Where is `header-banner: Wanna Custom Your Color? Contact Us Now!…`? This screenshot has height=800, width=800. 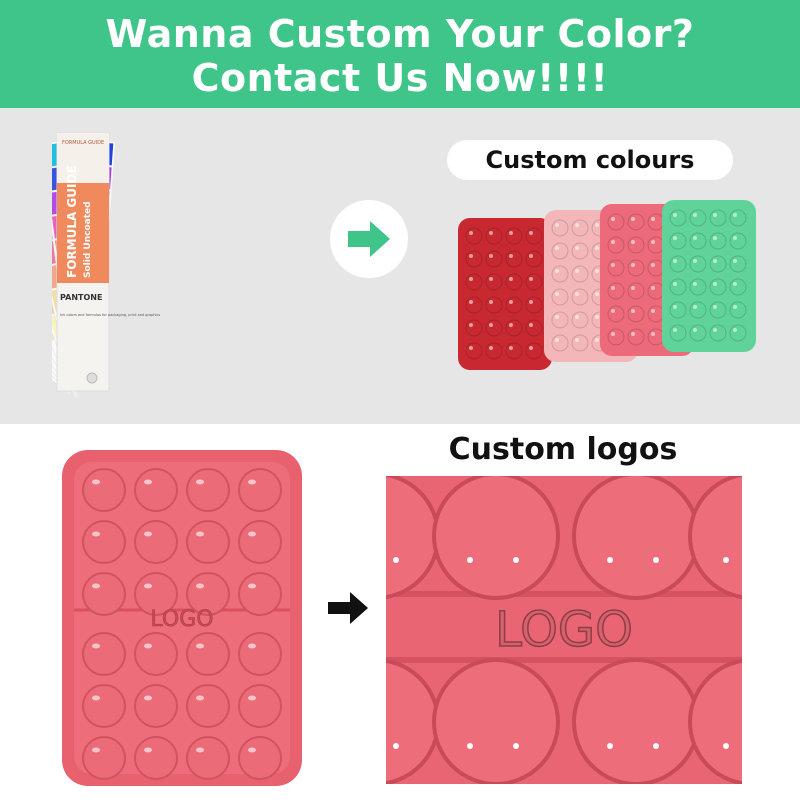
header-banner: Wanna Custom Your Color? Contact Us Now!… is located at coordinates (400, 54).